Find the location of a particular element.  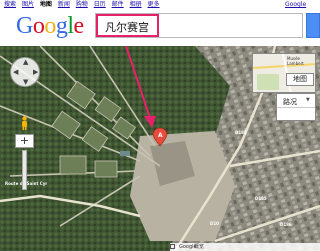

street-view-pegman-icon is located at coordinates (24, 123).